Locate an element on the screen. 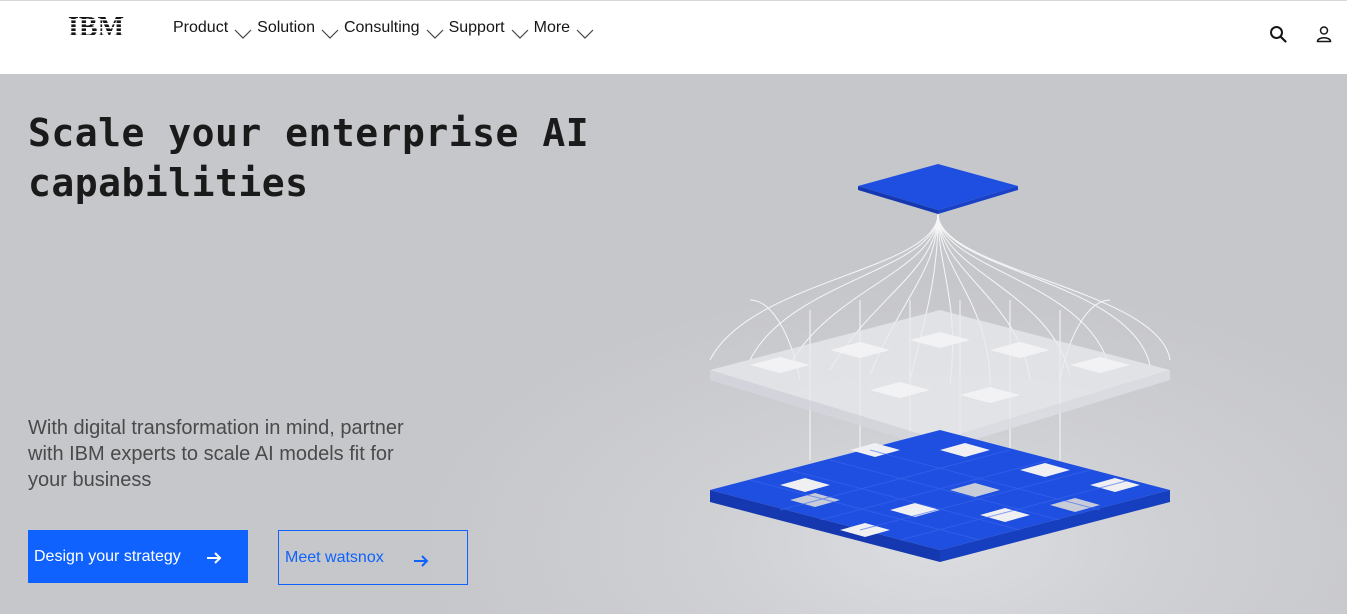 The image size is (1347, 614). nav-item-support: Support is located at coordinates (489, 29).